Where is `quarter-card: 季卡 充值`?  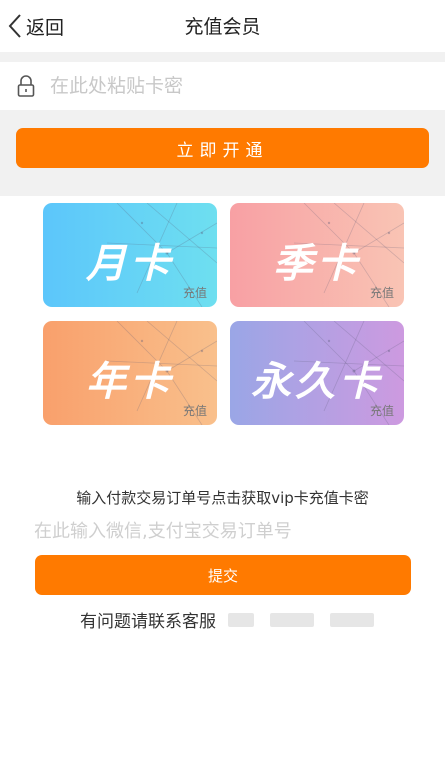
quarter-card: 季卡 充值 is located at coordinates (317, 255).